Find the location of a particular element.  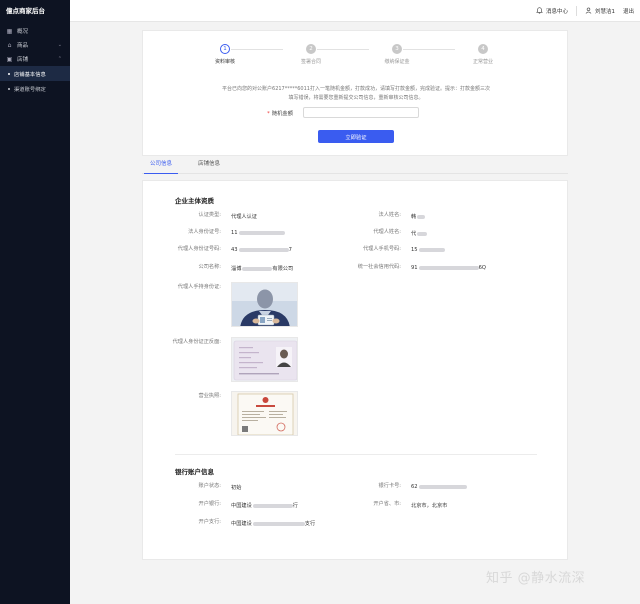

bank-branch-start: 中国建设 is located at coordinates (241, 524).